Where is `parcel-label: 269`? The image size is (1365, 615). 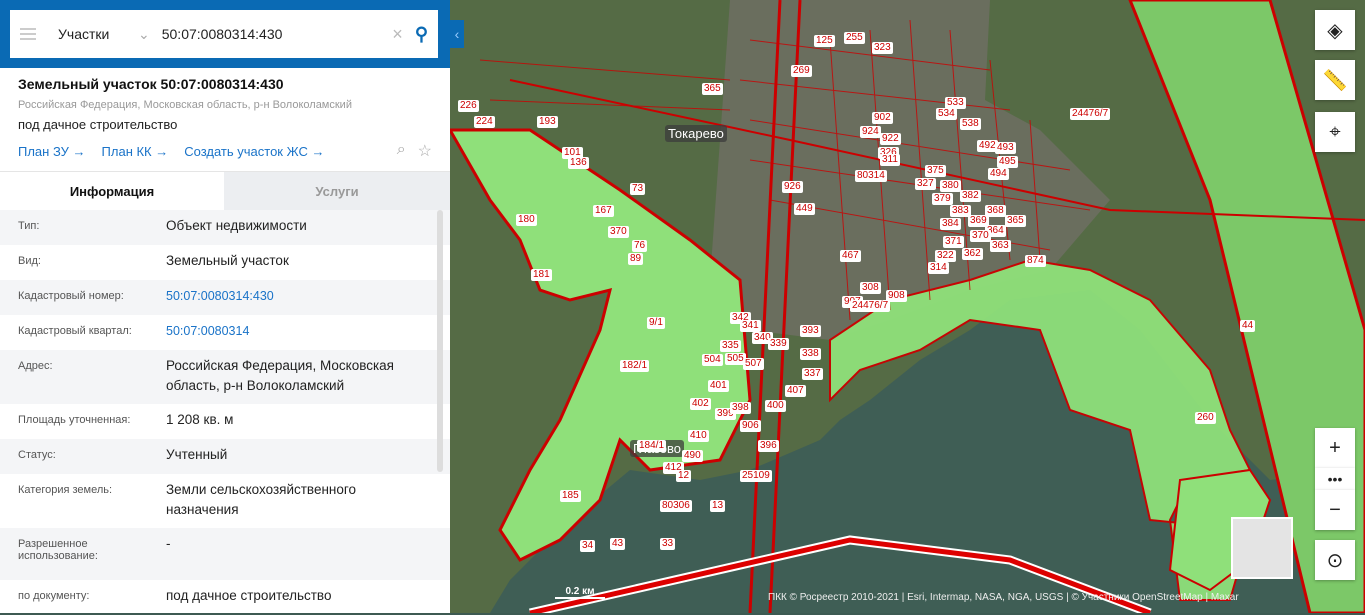
parcel-label: 269 is located at coordinates (801, 71).